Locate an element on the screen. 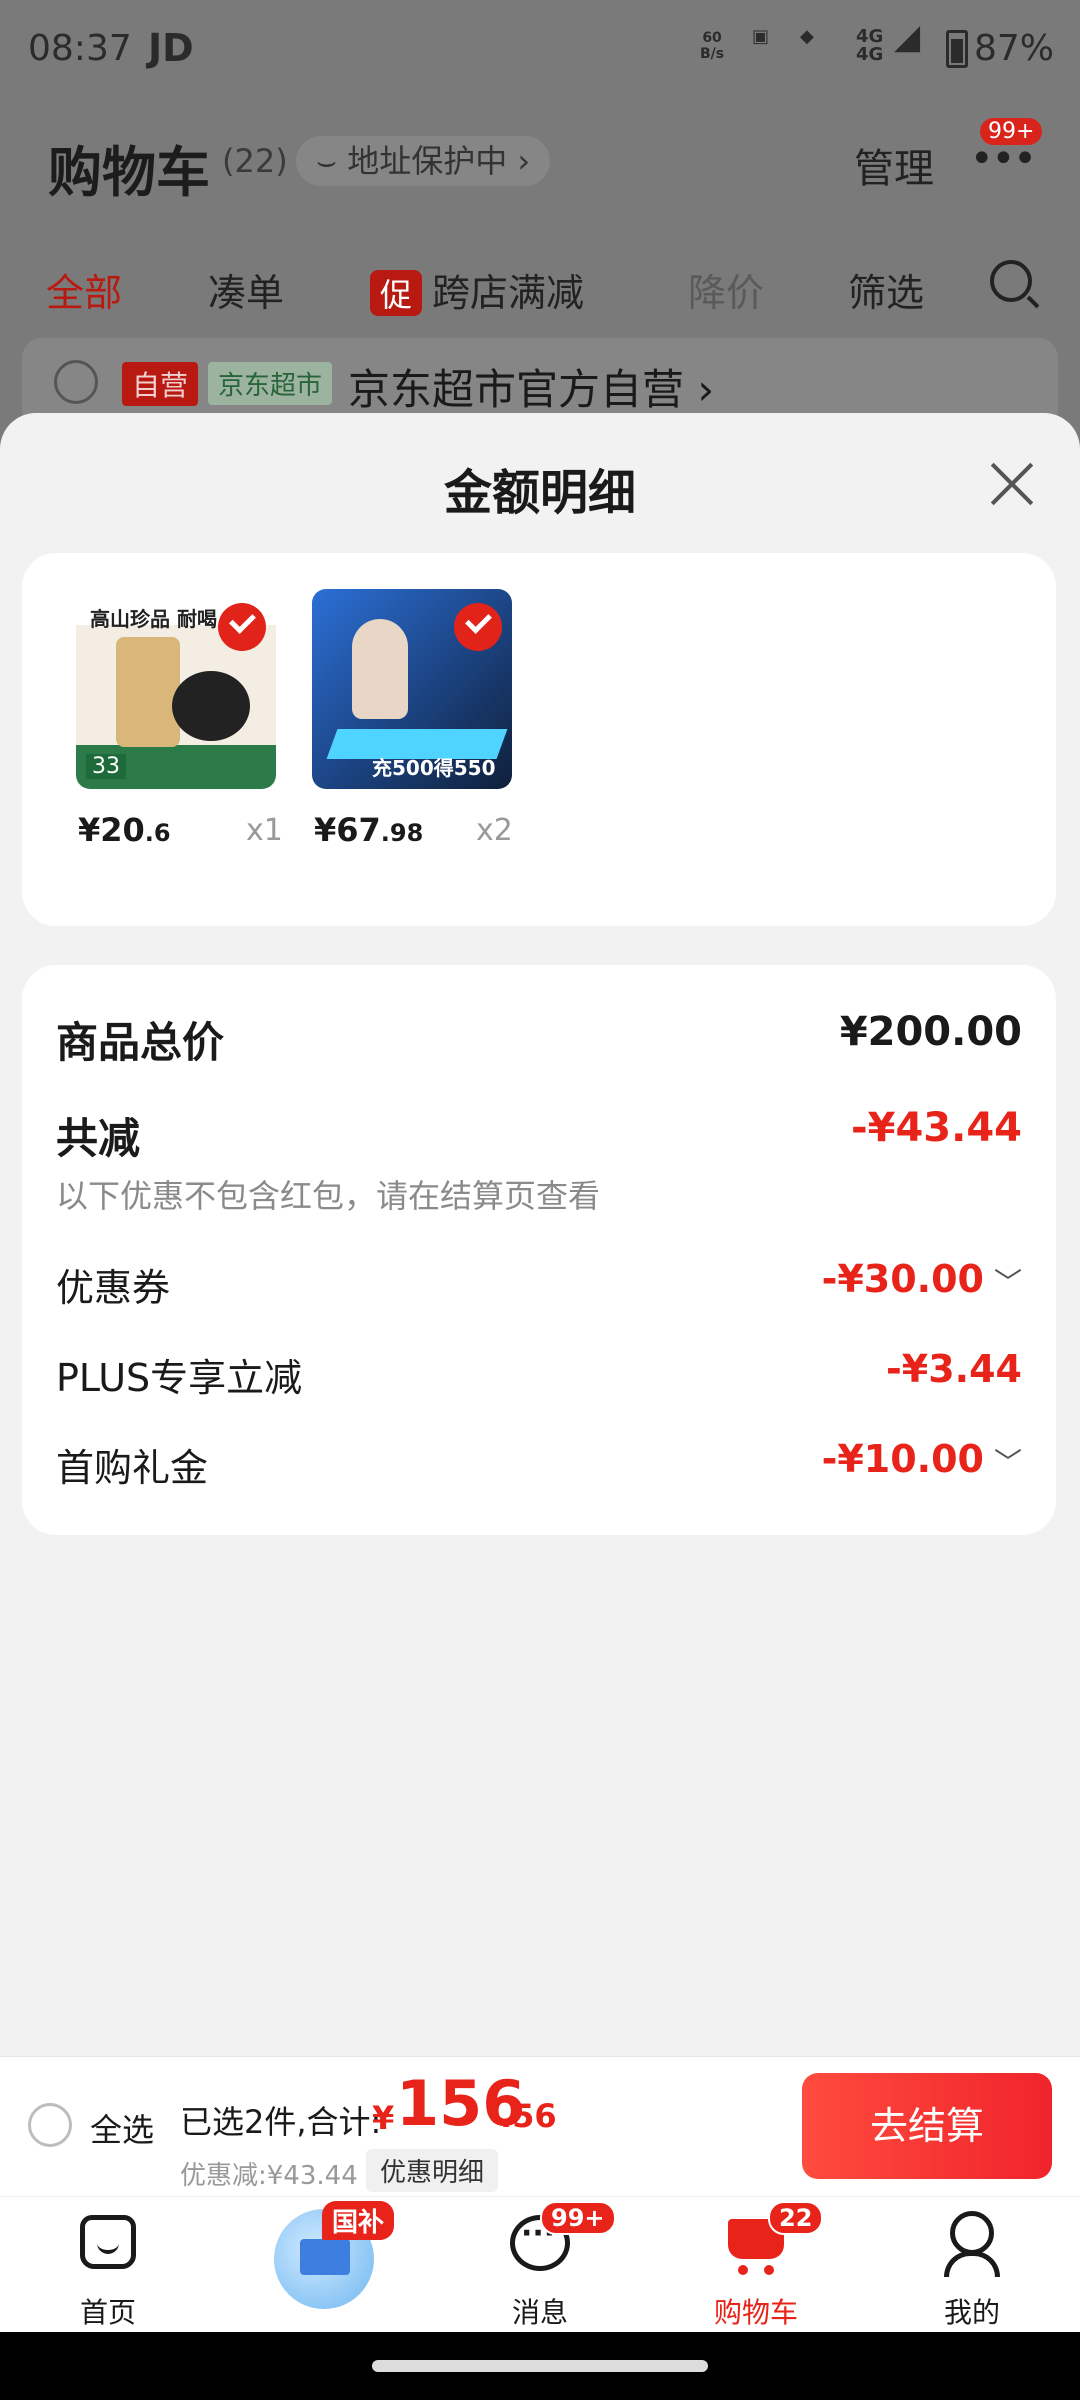  bottom-tab-bar: 首页 国补 99+ 消息 22 购物车 我的 is located at coordinates (540, 2264).